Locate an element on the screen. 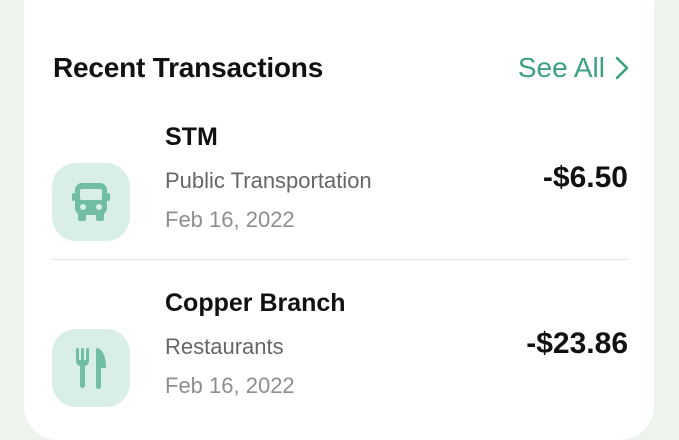 The image size is (679, 440). transaction-category: Restaurants is located at coordinates (224, 346).